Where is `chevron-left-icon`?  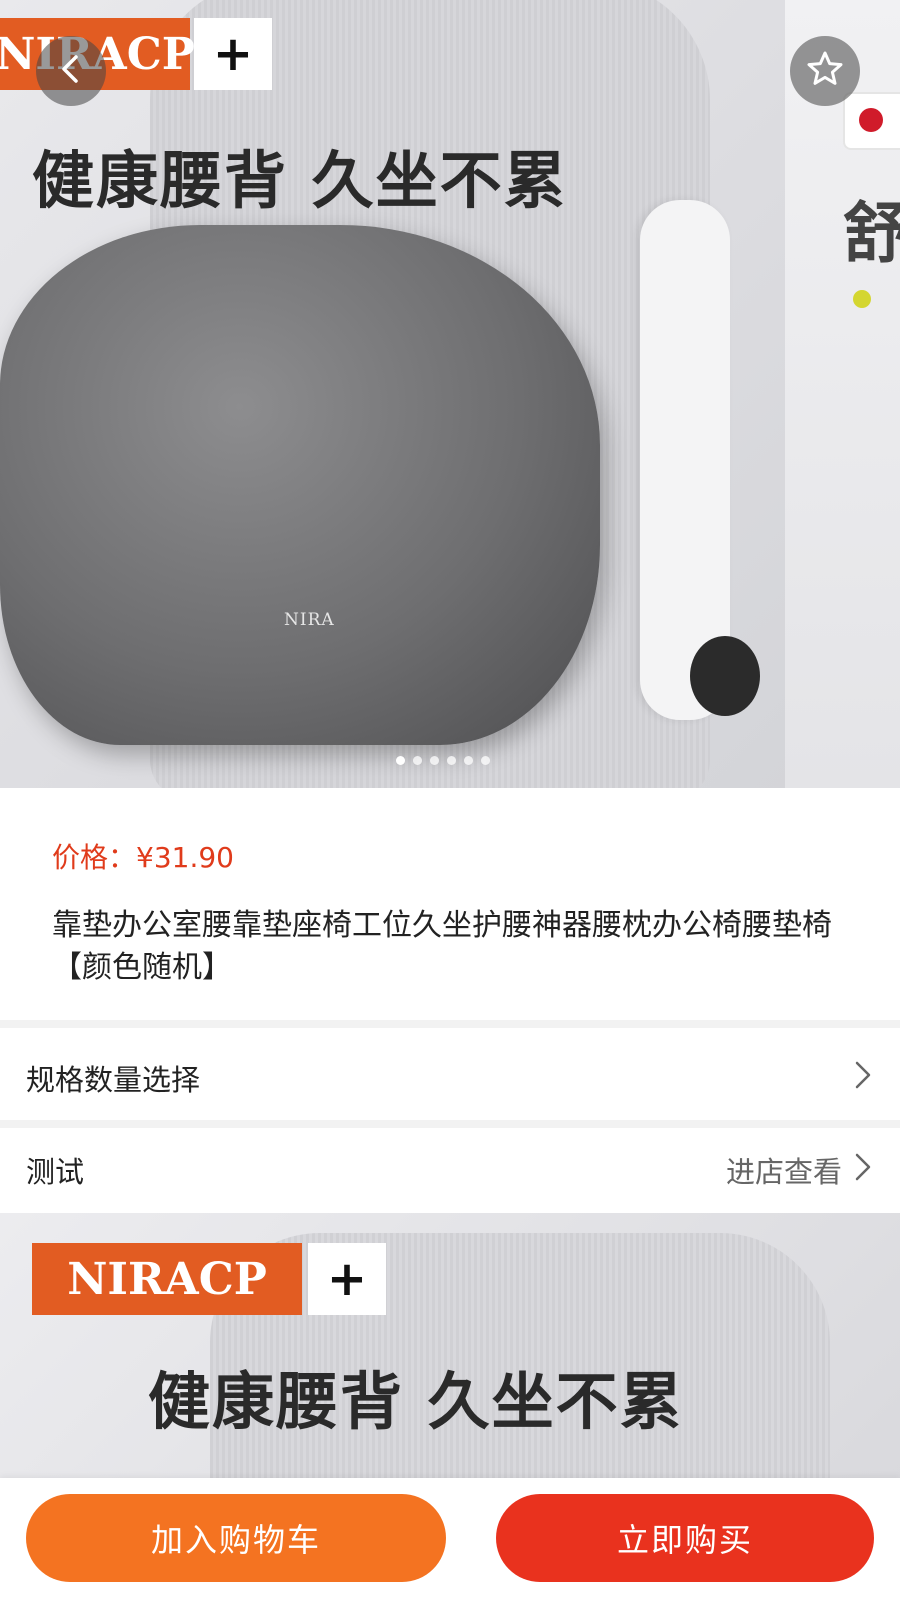
chevron-left-icon is located at coordinates (71, 71).